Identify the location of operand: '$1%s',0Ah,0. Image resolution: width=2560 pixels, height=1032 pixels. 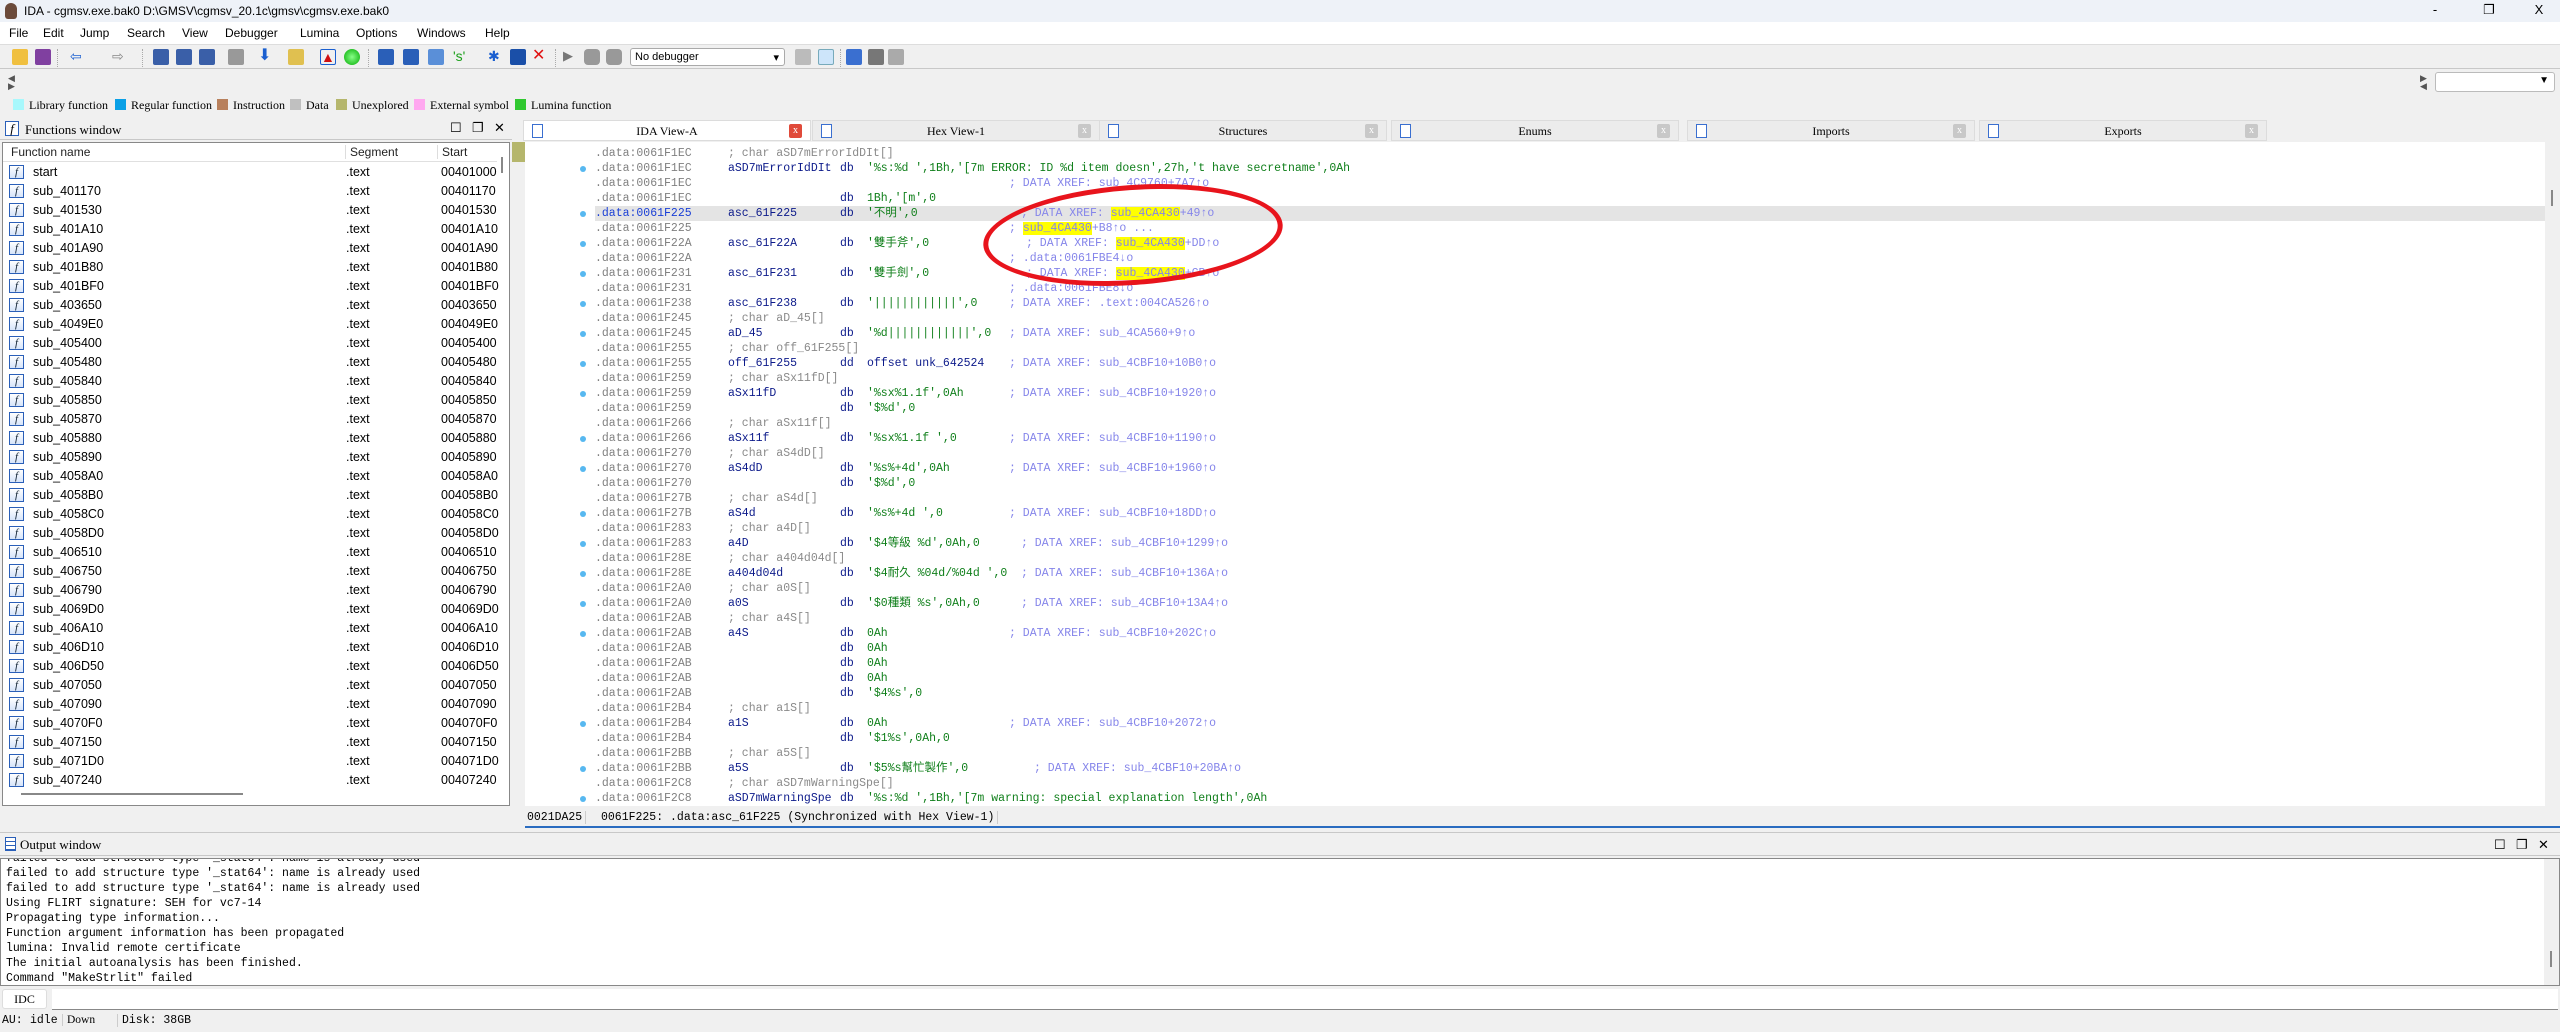
(908, 738).